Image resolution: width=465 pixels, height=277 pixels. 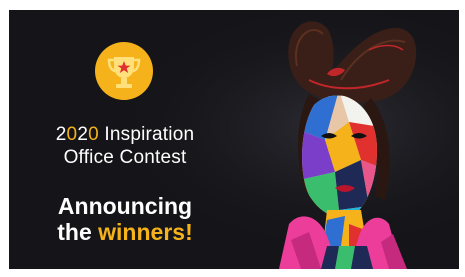 I want to click on title-rest: Inspiration, so click(x=146, y=134).